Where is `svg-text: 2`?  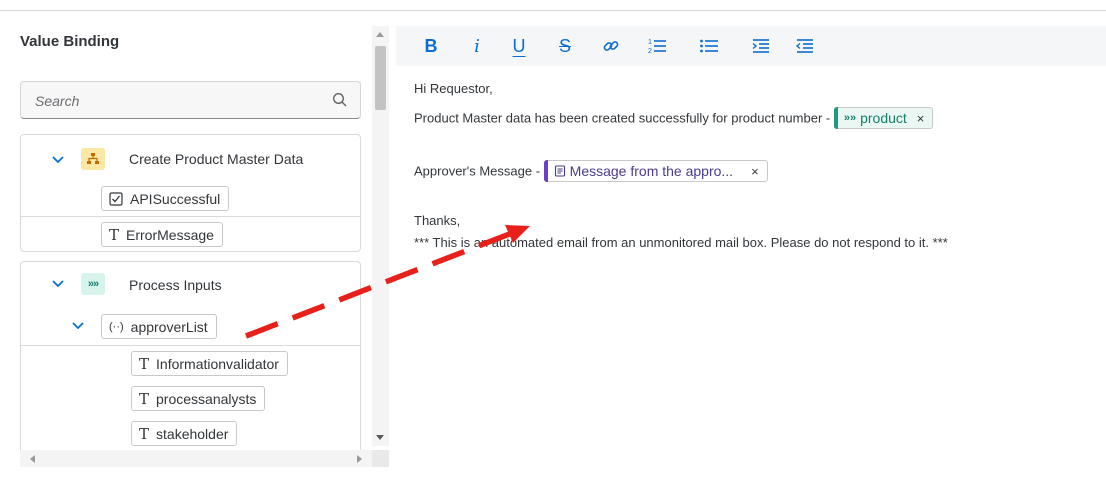
svg-text: 2 is located at coordinates (650, 51).